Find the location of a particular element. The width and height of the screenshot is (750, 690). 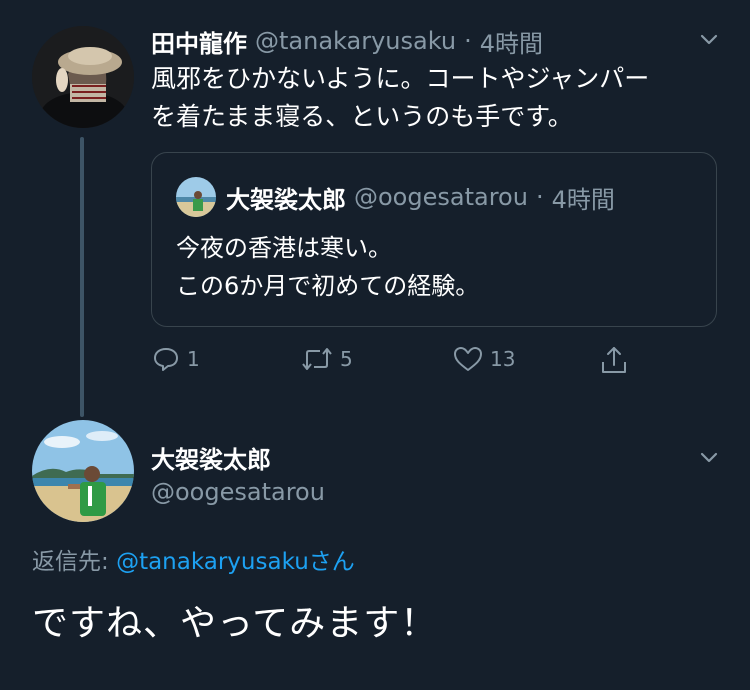

reply-icon is located at coordinates (166, 359).